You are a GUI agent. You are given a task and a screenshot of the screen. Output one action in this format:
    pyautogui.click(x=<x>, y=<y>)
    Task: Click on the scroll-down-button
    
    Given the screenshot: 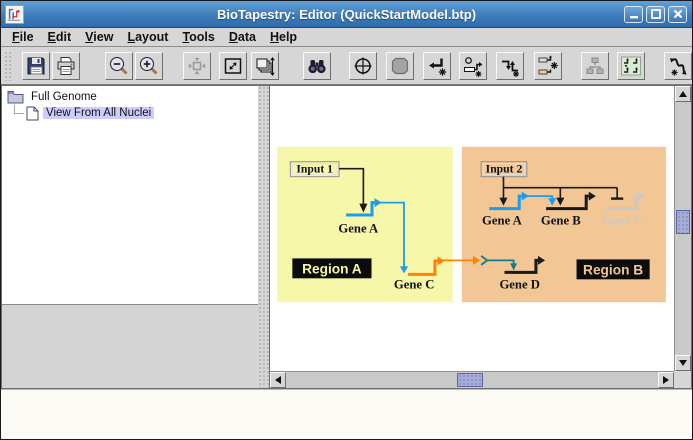 What is the action you would take?
    pyautogui.click(x=683, y=363)
    